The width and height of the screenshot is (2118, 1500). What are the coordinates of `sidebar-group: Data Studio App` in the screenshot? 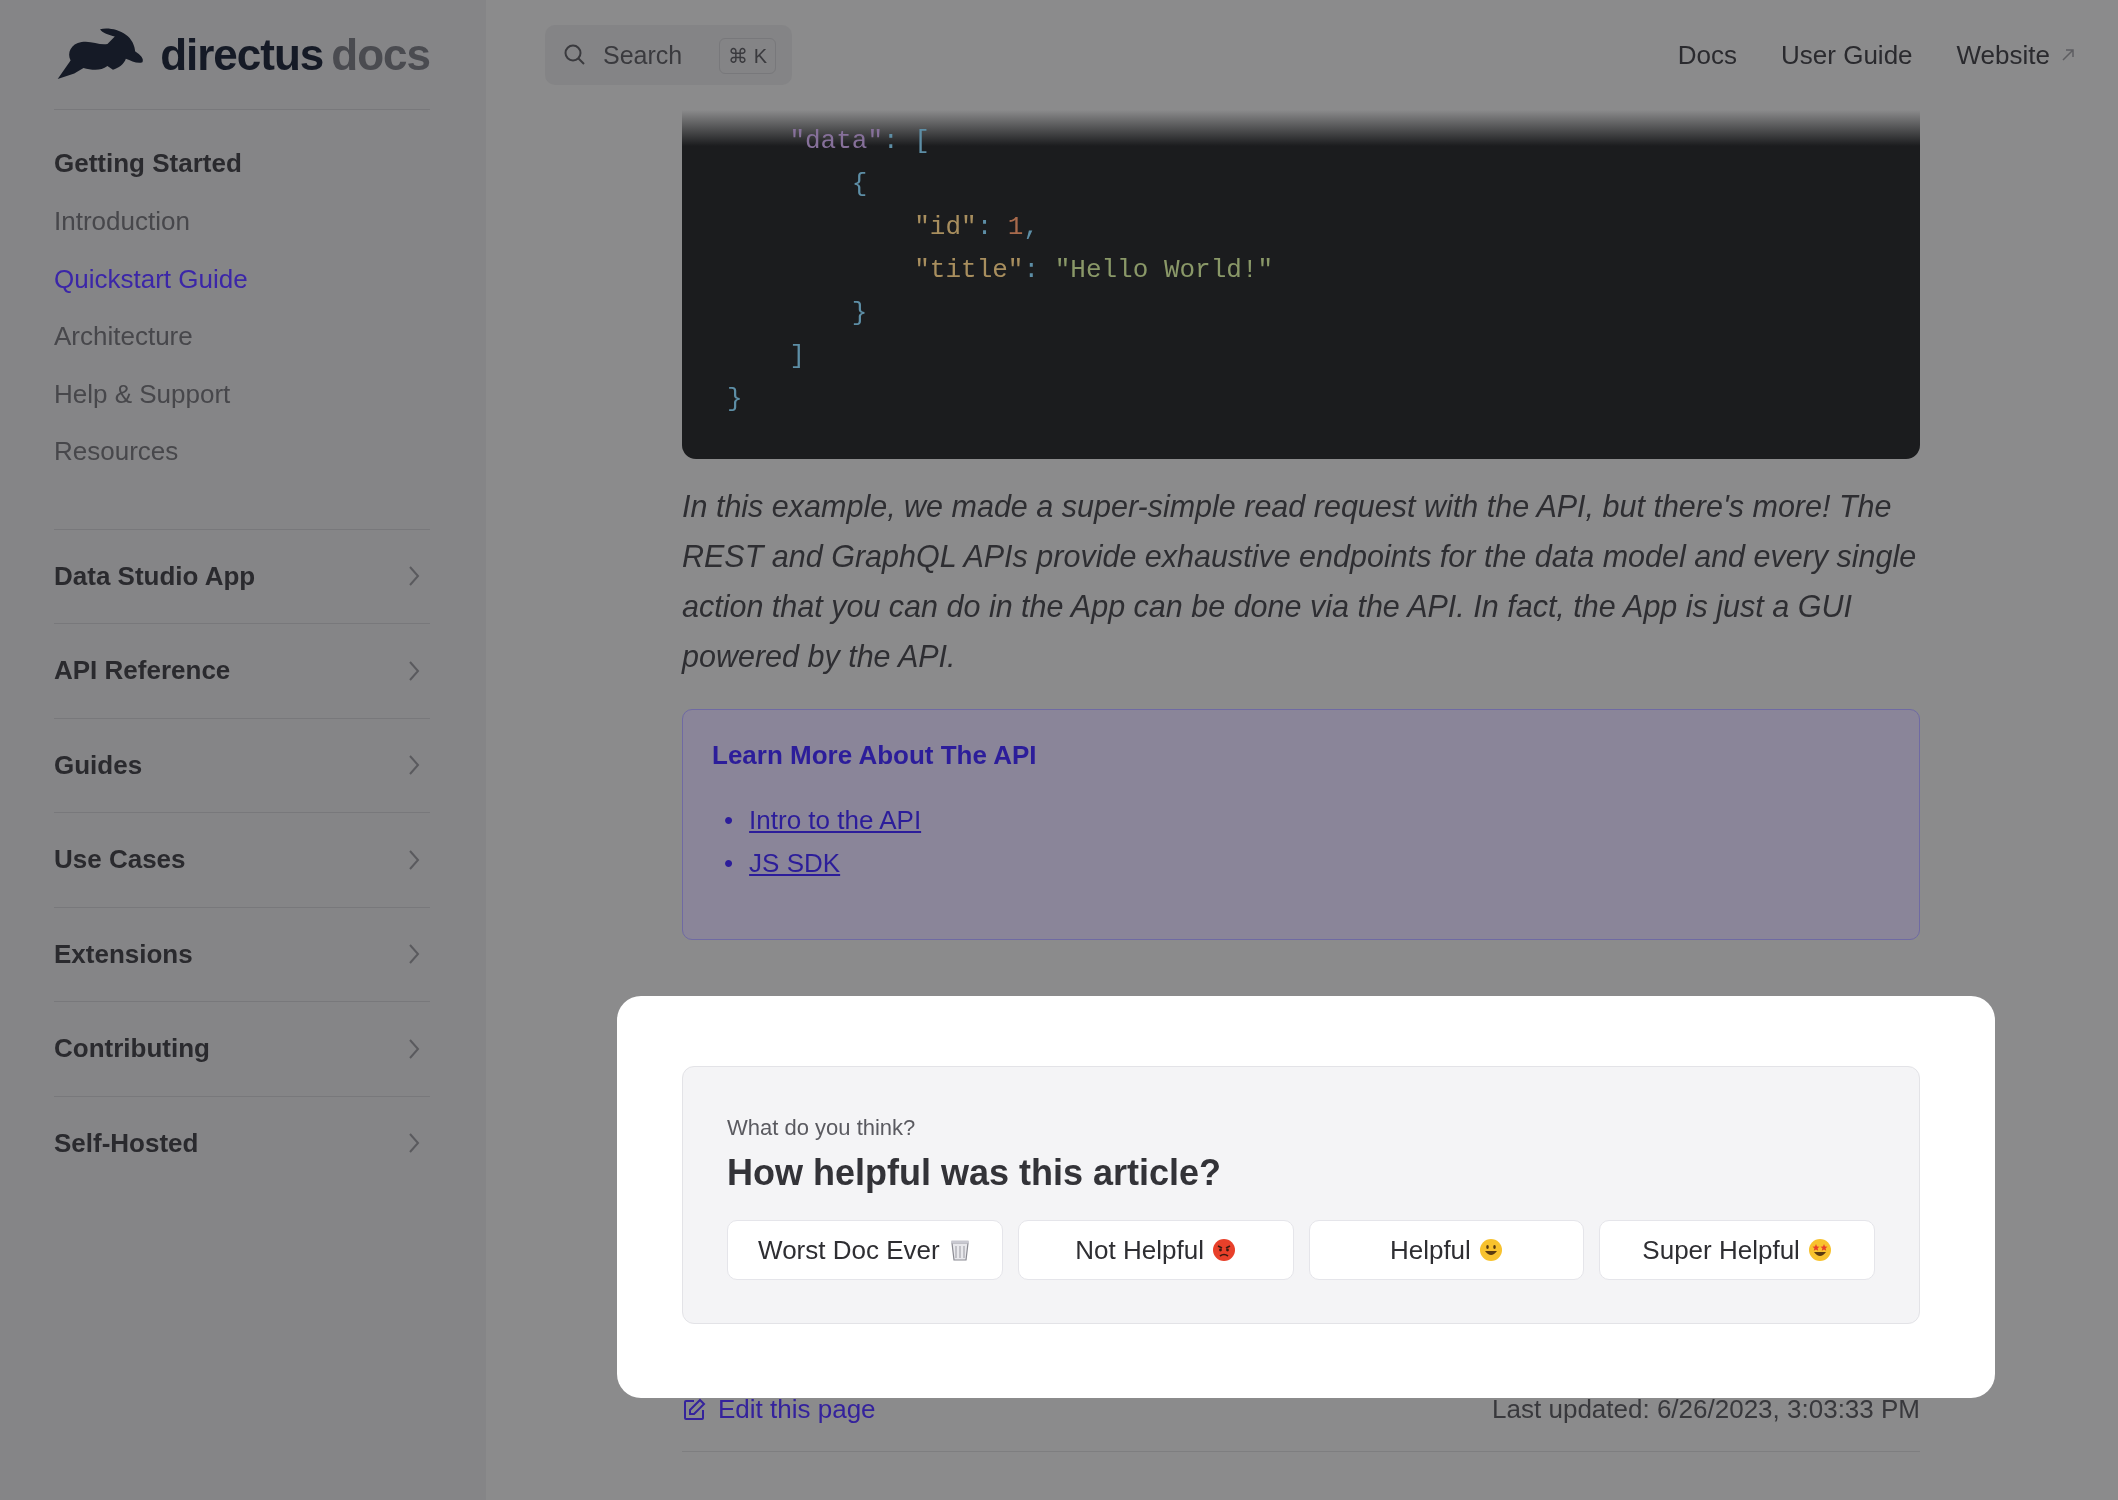 It's located at (242, 575).